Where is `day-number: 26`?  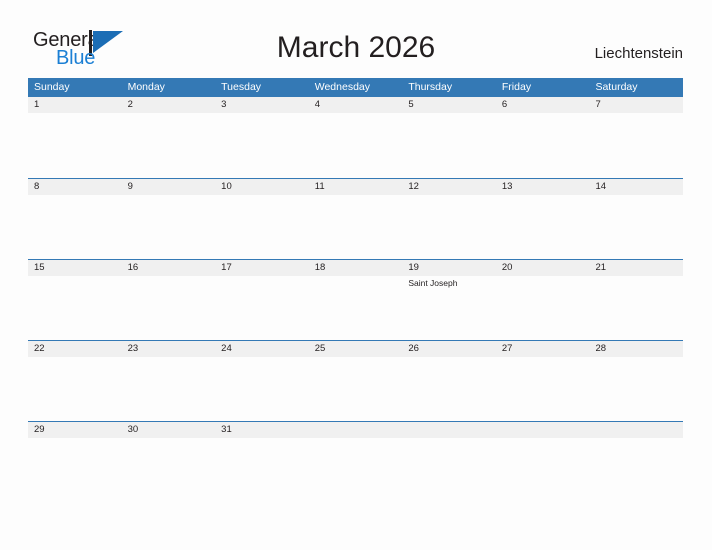
day-number: 26 is located at coordinates (449, 349).